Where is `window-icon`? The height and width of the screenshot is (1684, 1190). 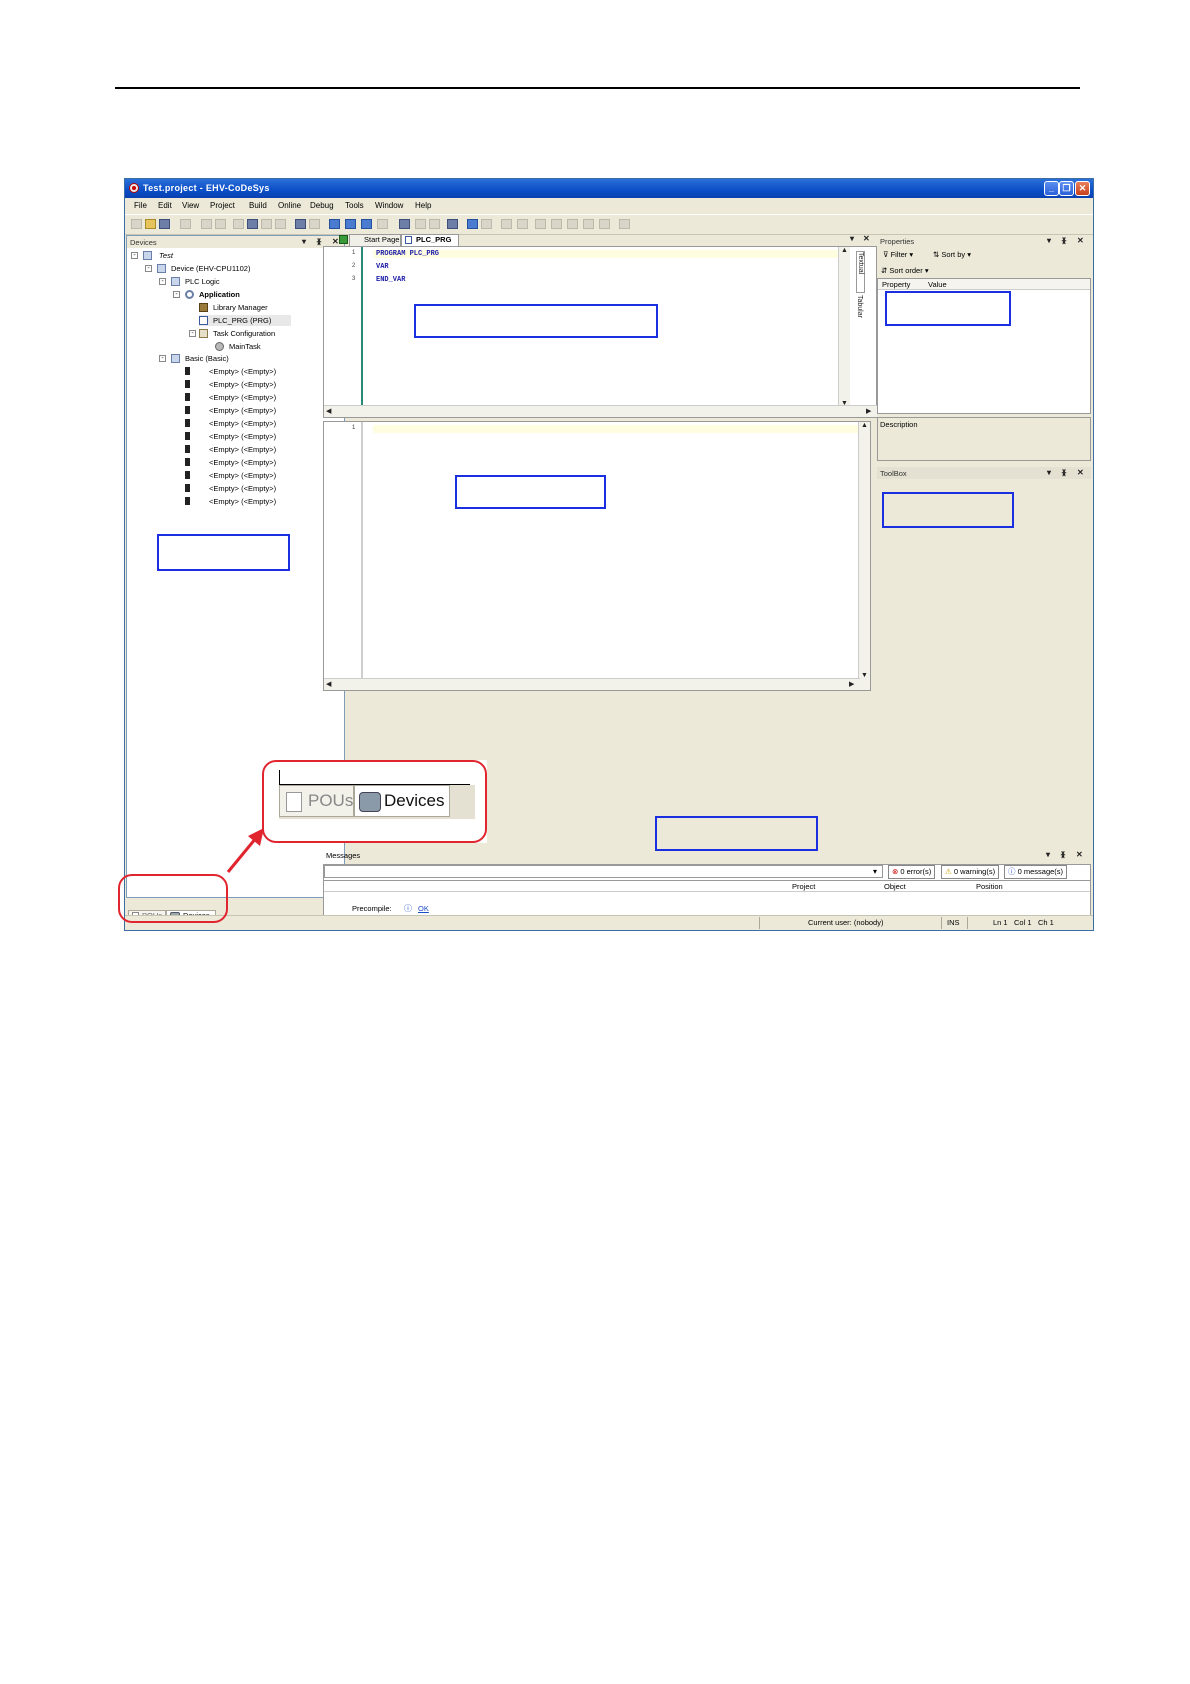
window-icon is located at coordinates (404, 224).